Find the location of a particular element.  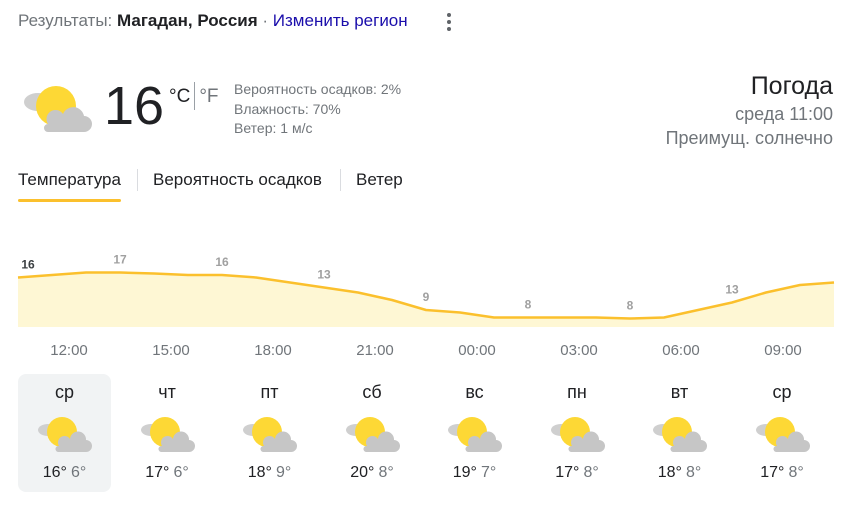

unit-divider is located at coordinates (195, 96).